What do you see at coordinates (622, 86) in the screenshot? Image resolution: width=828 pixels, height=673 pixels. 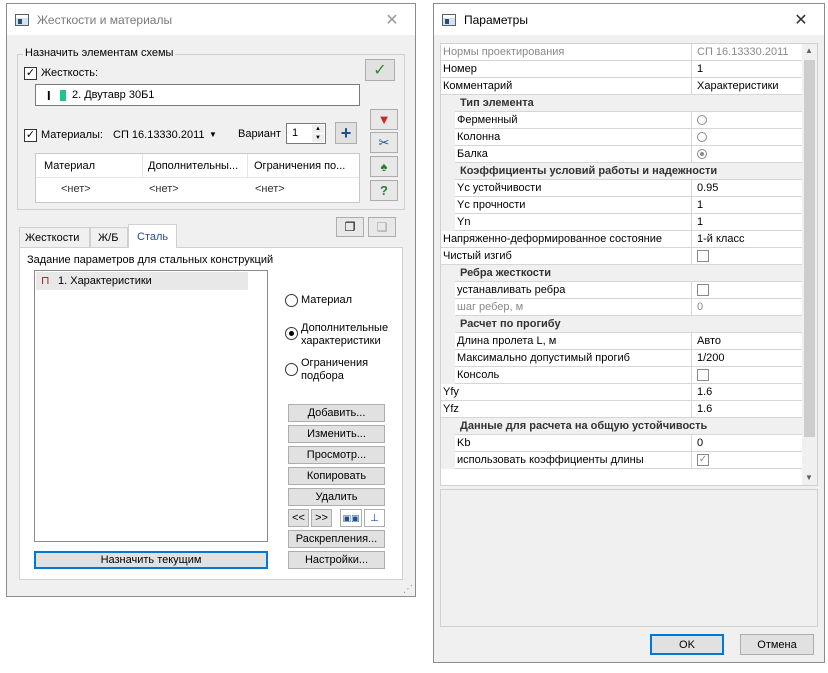 I see `property-row: Комментарий Характеристики` at bounding box center [622, 86].